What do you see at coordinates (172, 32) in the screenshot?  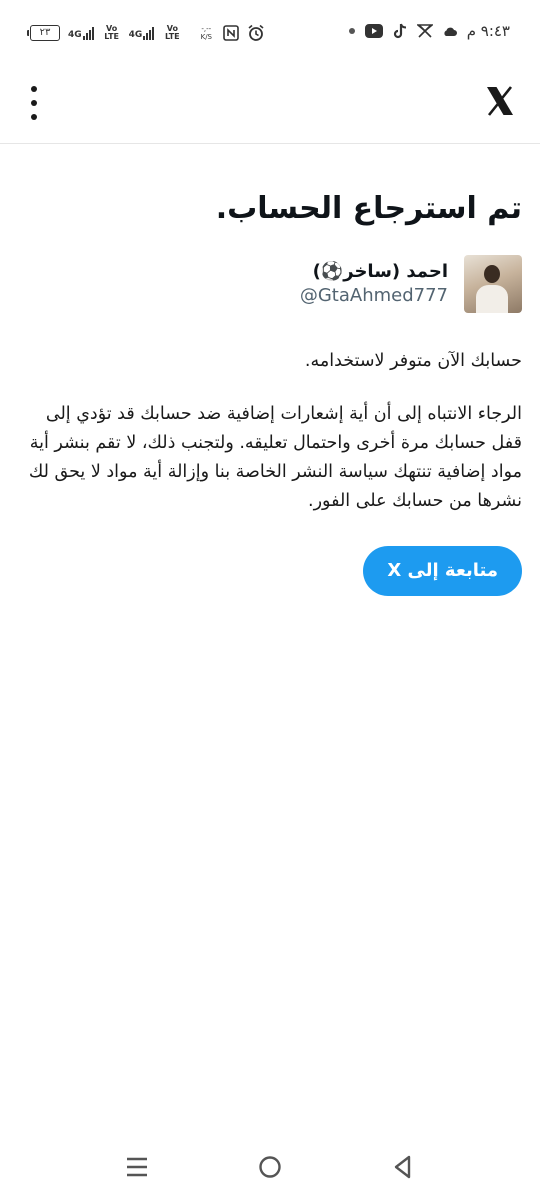 I see `volte-2: Vo LTE` at bounding box center [172, 32].